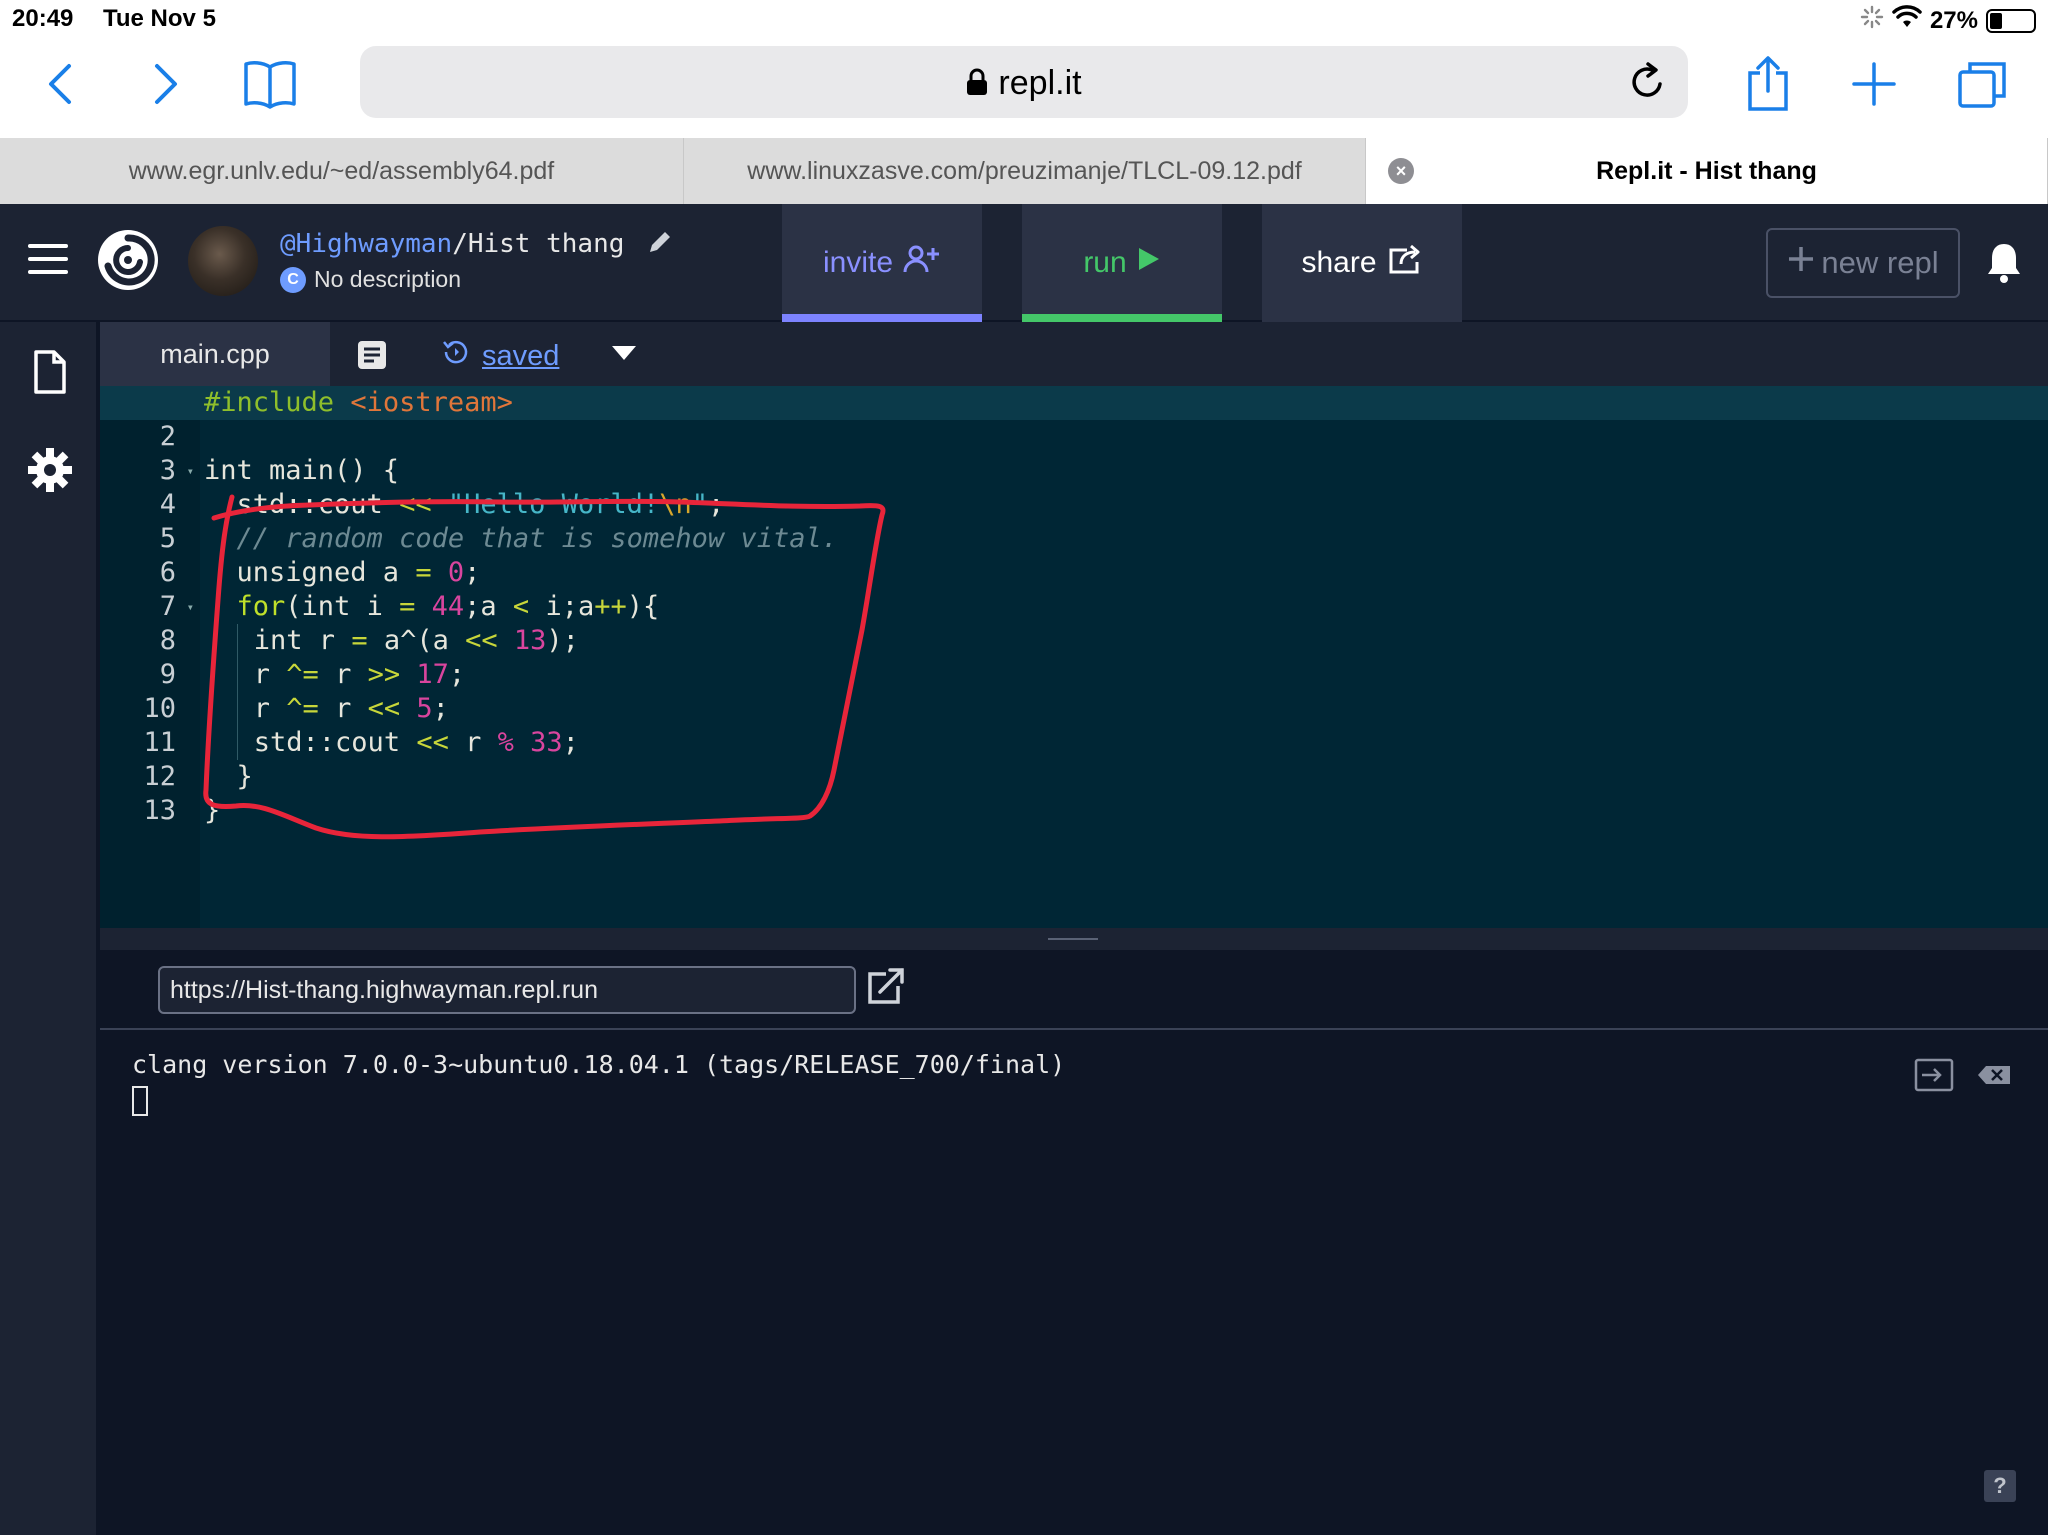  What do you see at coordinates (1994, 1075) in the screenshot?
I see `clear-console-icon` at bounding box center [1994, 1075].